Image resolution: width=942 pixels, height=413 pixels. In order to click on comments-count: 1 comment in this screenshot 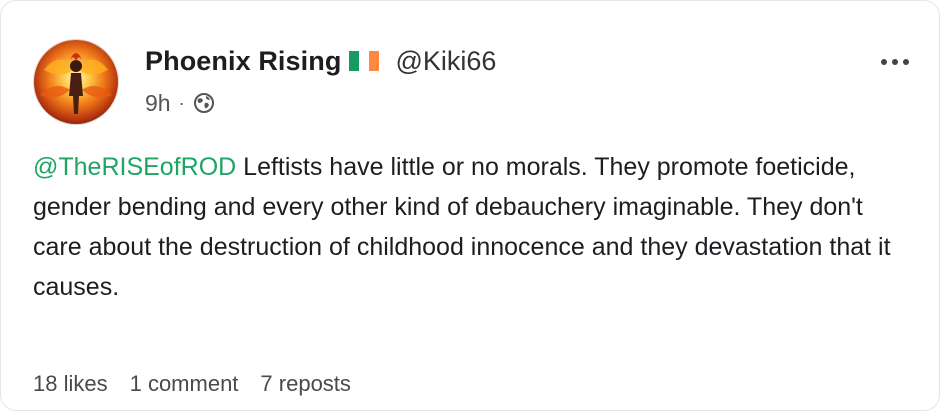, I will do `click(184, 384)`.